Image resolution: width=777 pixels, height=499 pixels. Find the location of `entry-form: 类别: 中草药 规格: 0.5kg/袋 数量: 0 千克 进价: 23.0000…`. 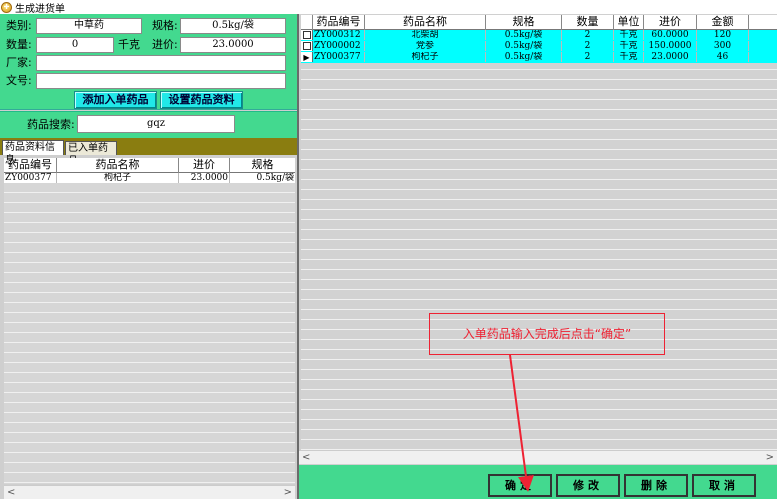

entry-form: 类别: 中草药 规格: 0.5kg/袋 数量: 0 千克 进价: 23.0000… is located at coordinates (148, 62).